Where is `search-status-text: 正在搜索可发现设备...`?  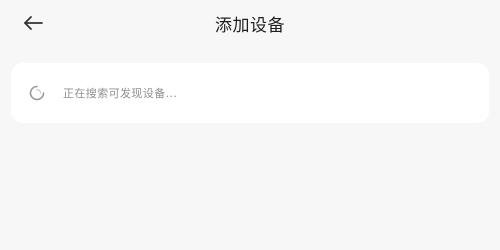 search-status-text: 正在搜索可发现设备... is located at coordinates (120, 93).